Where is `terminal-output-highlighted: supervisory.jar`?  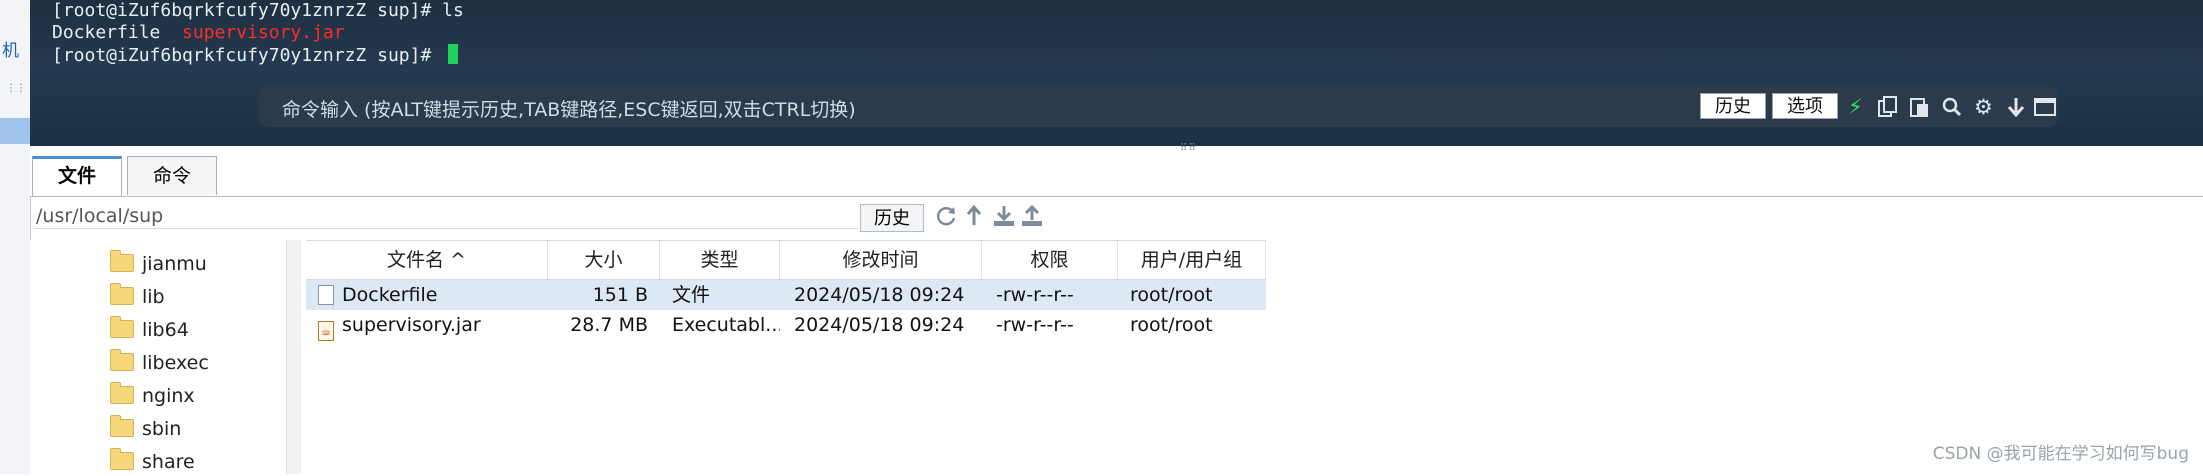
terminal-output-highlighted: supervisory.jar is located at coordinates (263, 32).